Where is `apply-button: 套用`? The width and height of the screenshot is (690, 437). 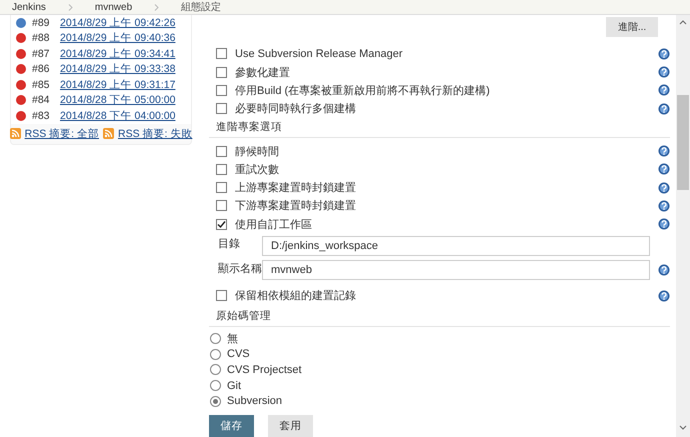
apply-button: 套用 is located at coordinates (290, 426).